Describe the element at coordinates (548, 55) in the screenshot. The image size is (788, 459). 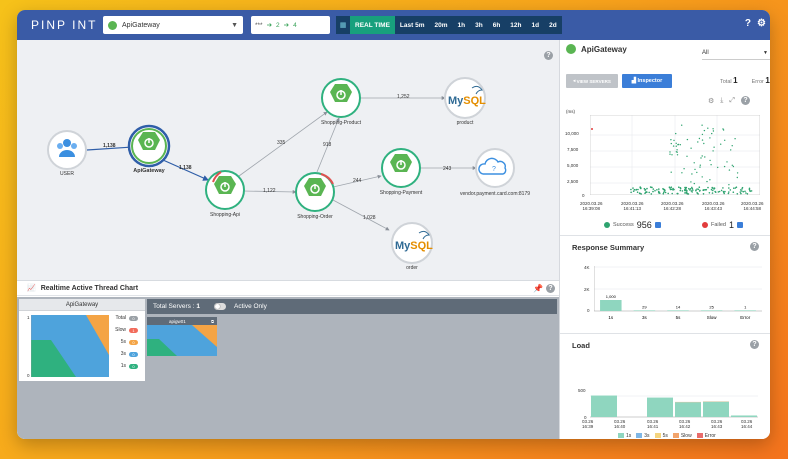
I see `servermap-help-icon: ?` at that location.